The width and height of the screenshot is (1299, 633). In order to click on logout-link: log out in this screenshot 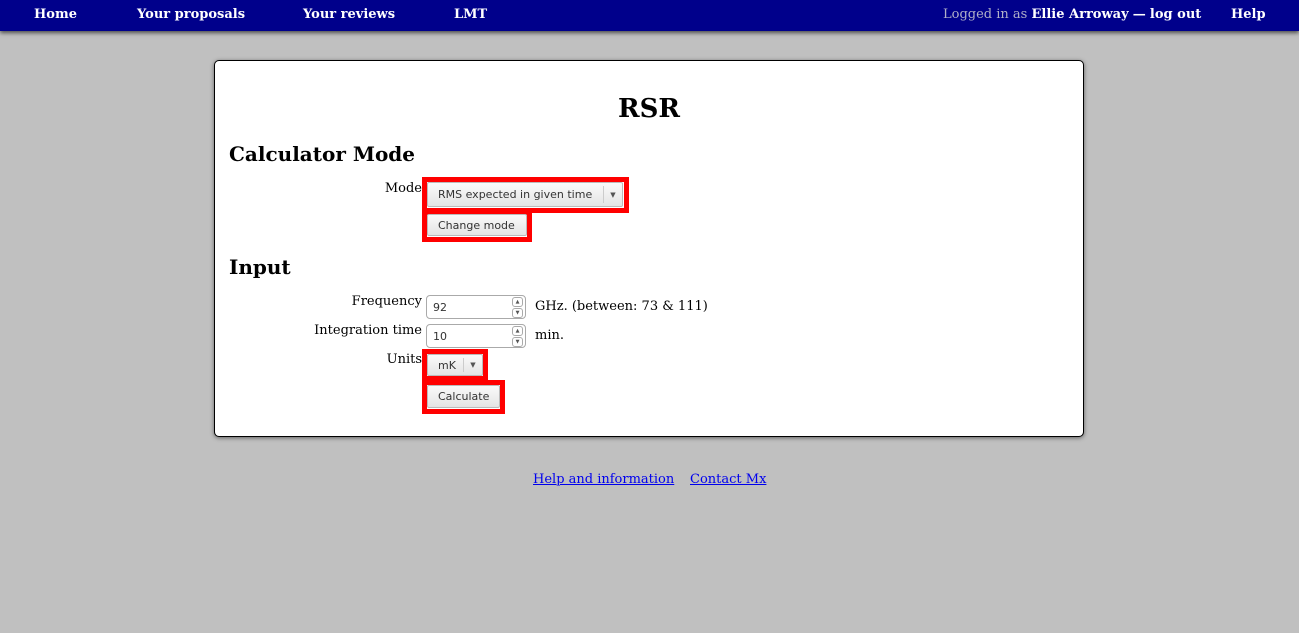, I will do `click(1175, 14)`.